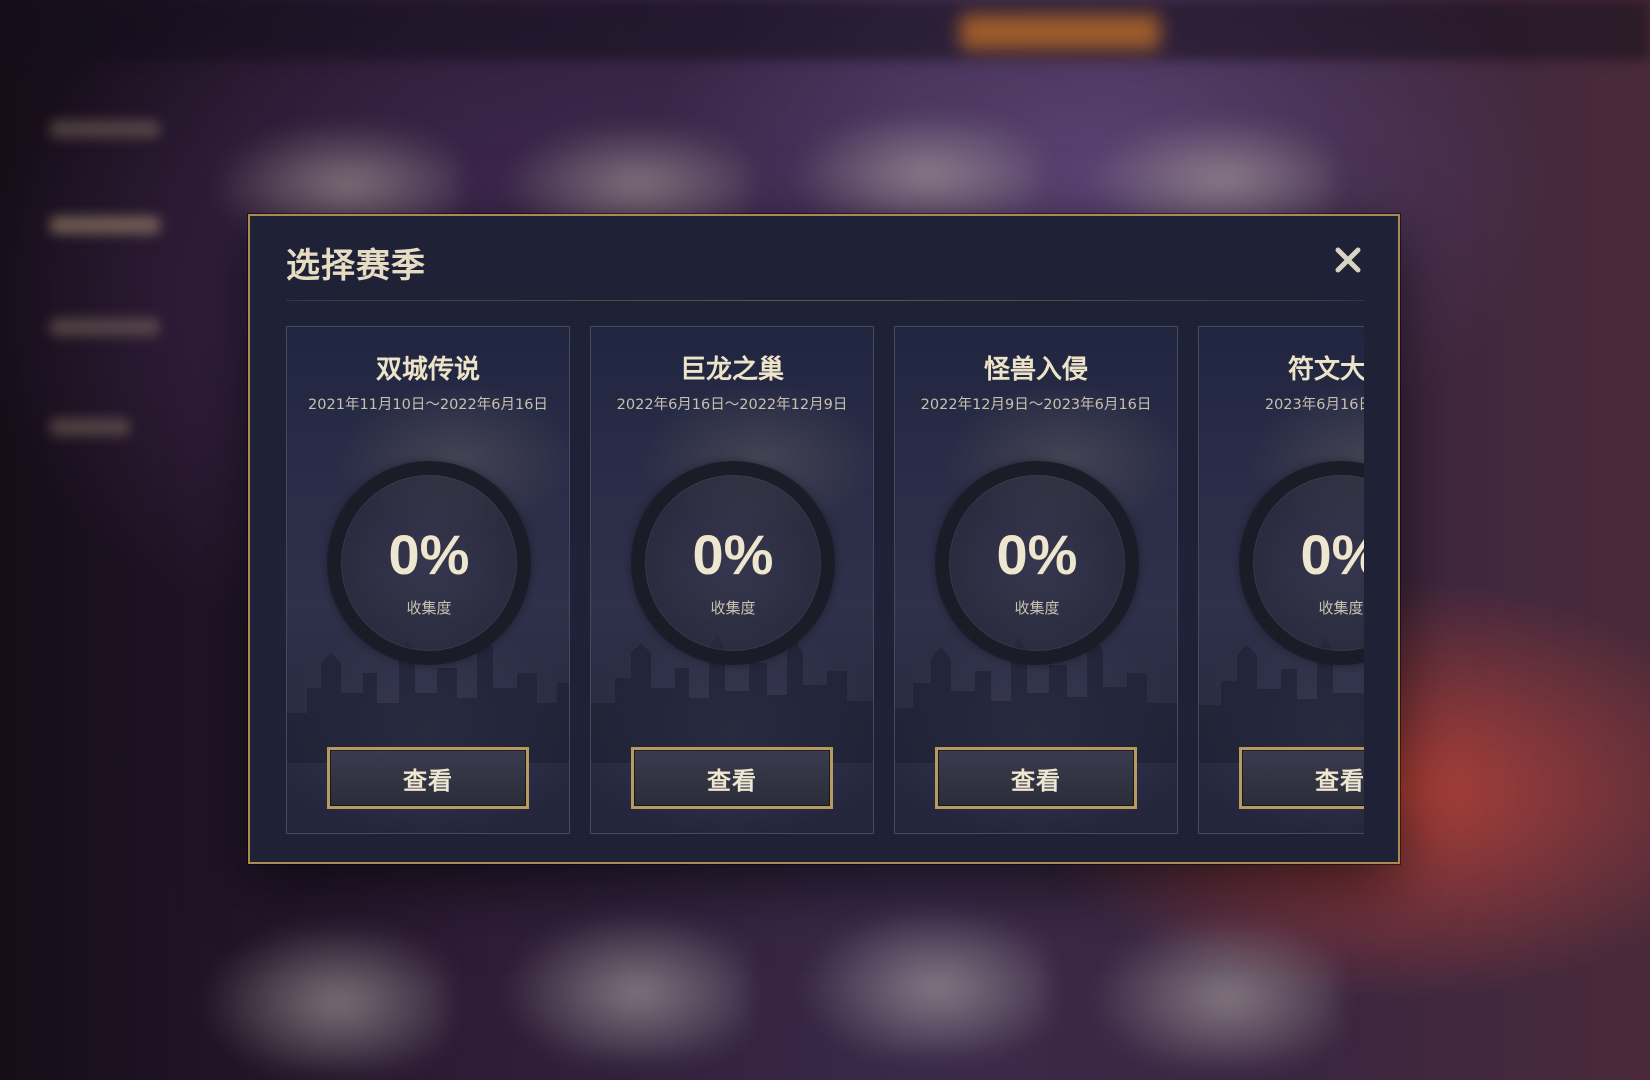 The image size is (1650, 1080). I want to click on season-card: 符文大陆 2023年6月16日～202 0% 收集度 查看, so click(1281, 580).